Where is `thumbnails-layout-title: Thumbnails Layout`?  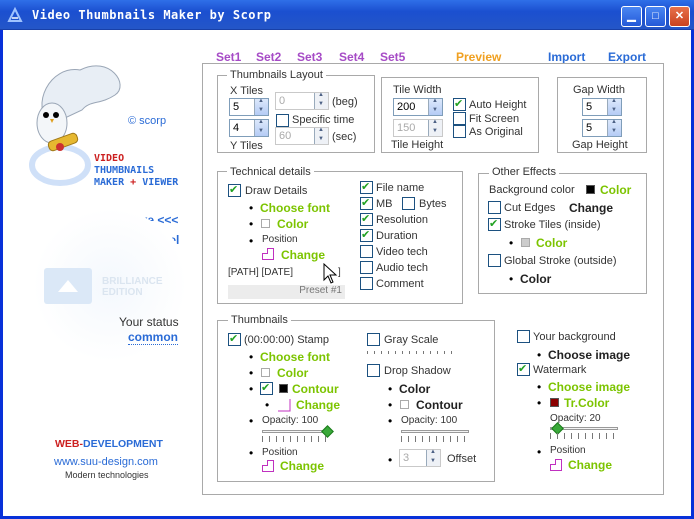 thumbnails-layout-title: Thumbnails Layout is located at coordinates (276, 75).